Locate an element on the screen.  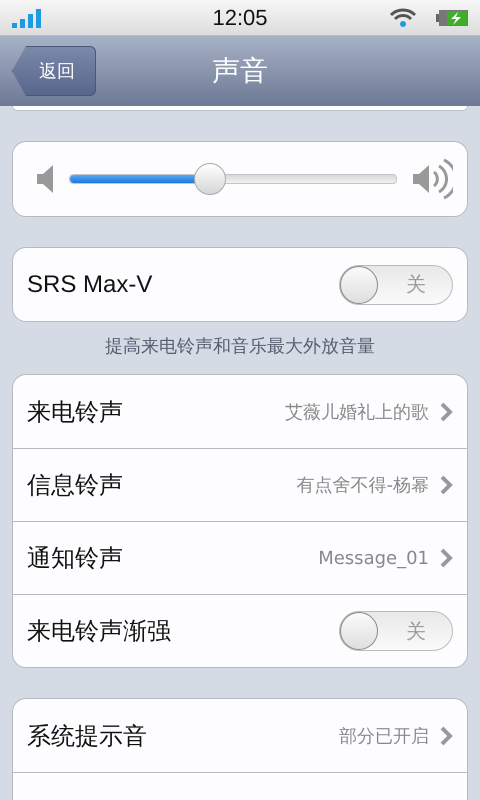
caption-text: 提高来电铃声和音乐最大外放音量 is located at coordinates (240, 346).